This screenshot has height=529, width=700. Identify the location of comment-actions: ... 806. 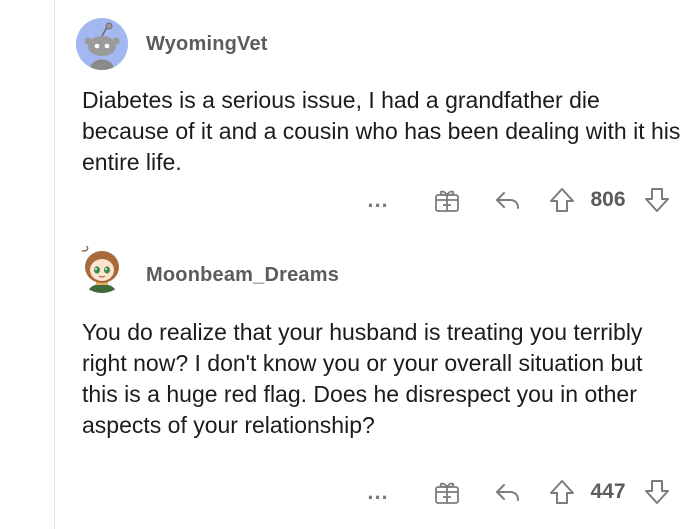
(520, 200).